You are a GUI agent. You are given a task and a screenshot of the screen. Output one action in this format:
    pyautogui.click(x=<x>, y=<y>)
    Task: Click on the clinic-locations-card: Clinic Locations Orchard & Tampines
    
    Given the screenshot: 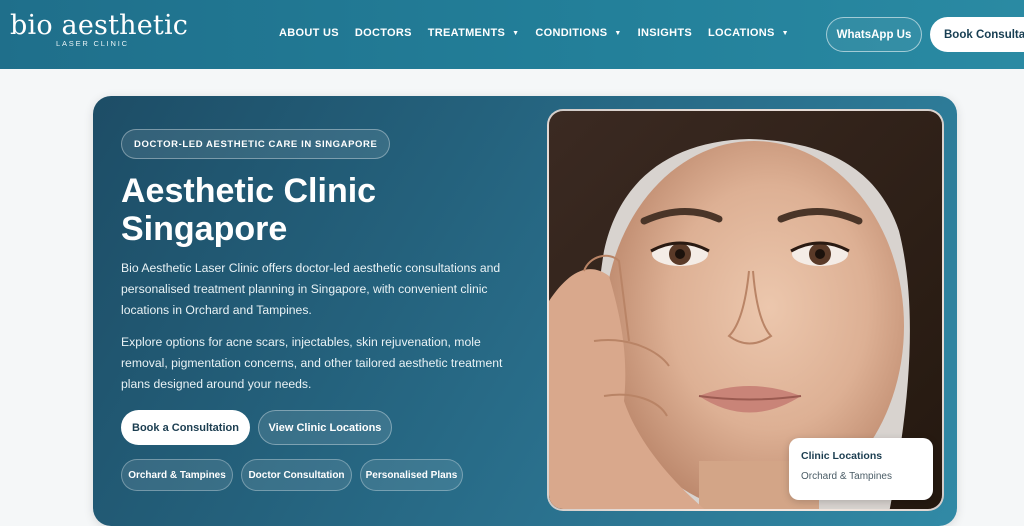 What is the action you would take?
    pyautogui.click(x=861, y=469)
    